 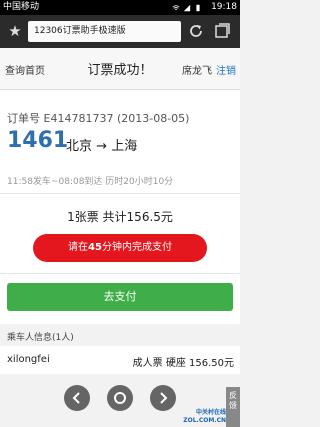 I want to click on carrier-label: 中国移动, so click(x=21, y=7).